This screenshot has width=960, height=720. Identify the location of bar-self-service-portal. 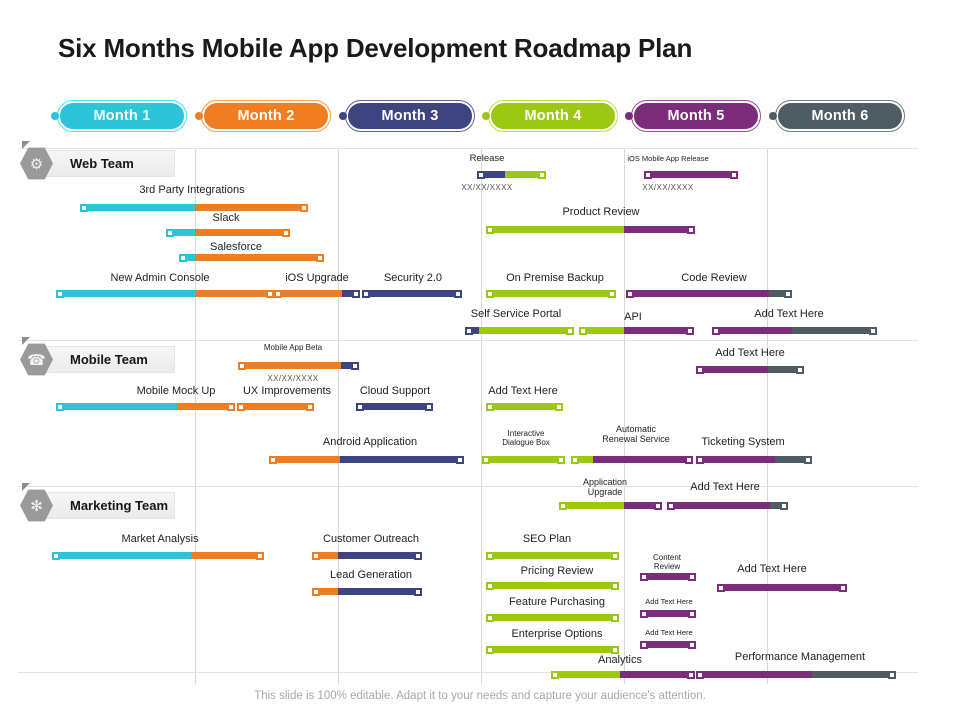
(519, 330).